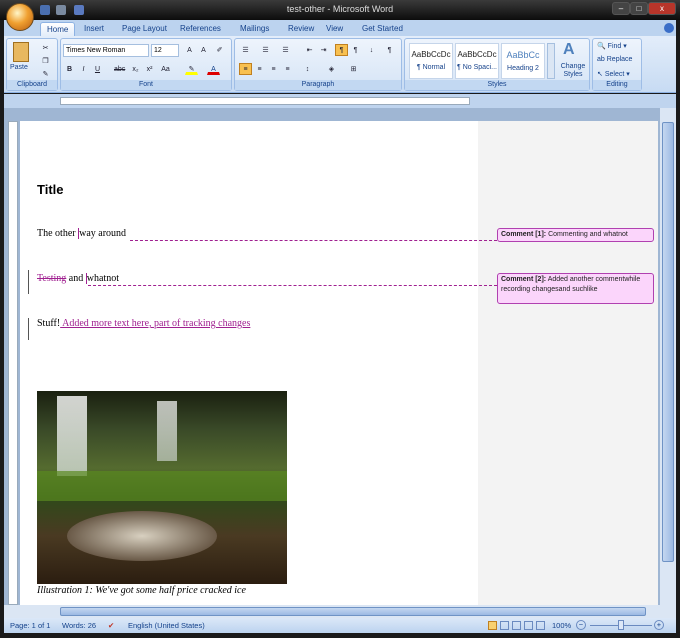  I want to click on outline-icon, so click(528, 625).